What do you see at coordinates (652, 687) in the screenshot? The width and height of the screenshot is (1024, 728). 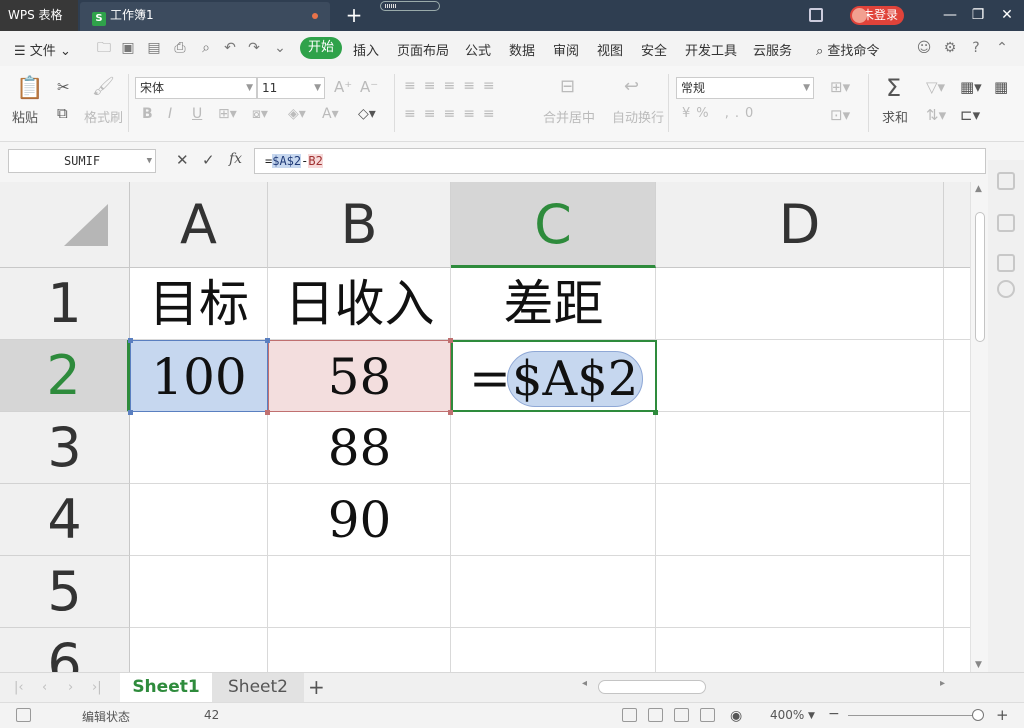 I see `horizontal-scroll-thumb` at bounding box center [652, 687].